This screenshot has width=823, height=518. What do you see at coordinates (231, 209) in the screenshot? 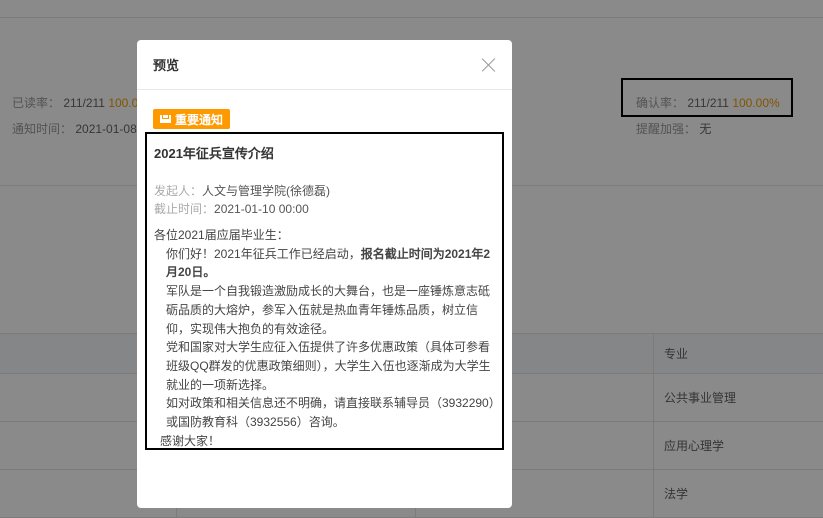
I see `deadline: 截止时间：2021-01-10 00:00` at bounding box center [231, 209].